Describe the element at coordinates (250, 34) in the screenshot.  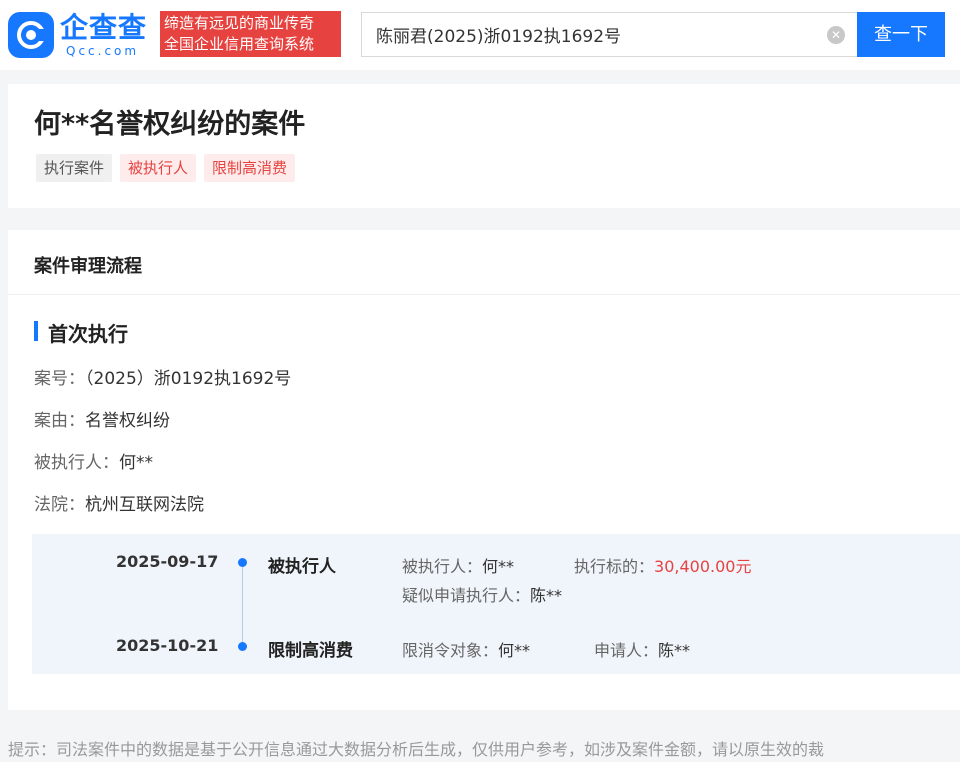
I see `slogan-banner: 缔造有远见的商业传奇 全国企业信用查询系统` at that location.